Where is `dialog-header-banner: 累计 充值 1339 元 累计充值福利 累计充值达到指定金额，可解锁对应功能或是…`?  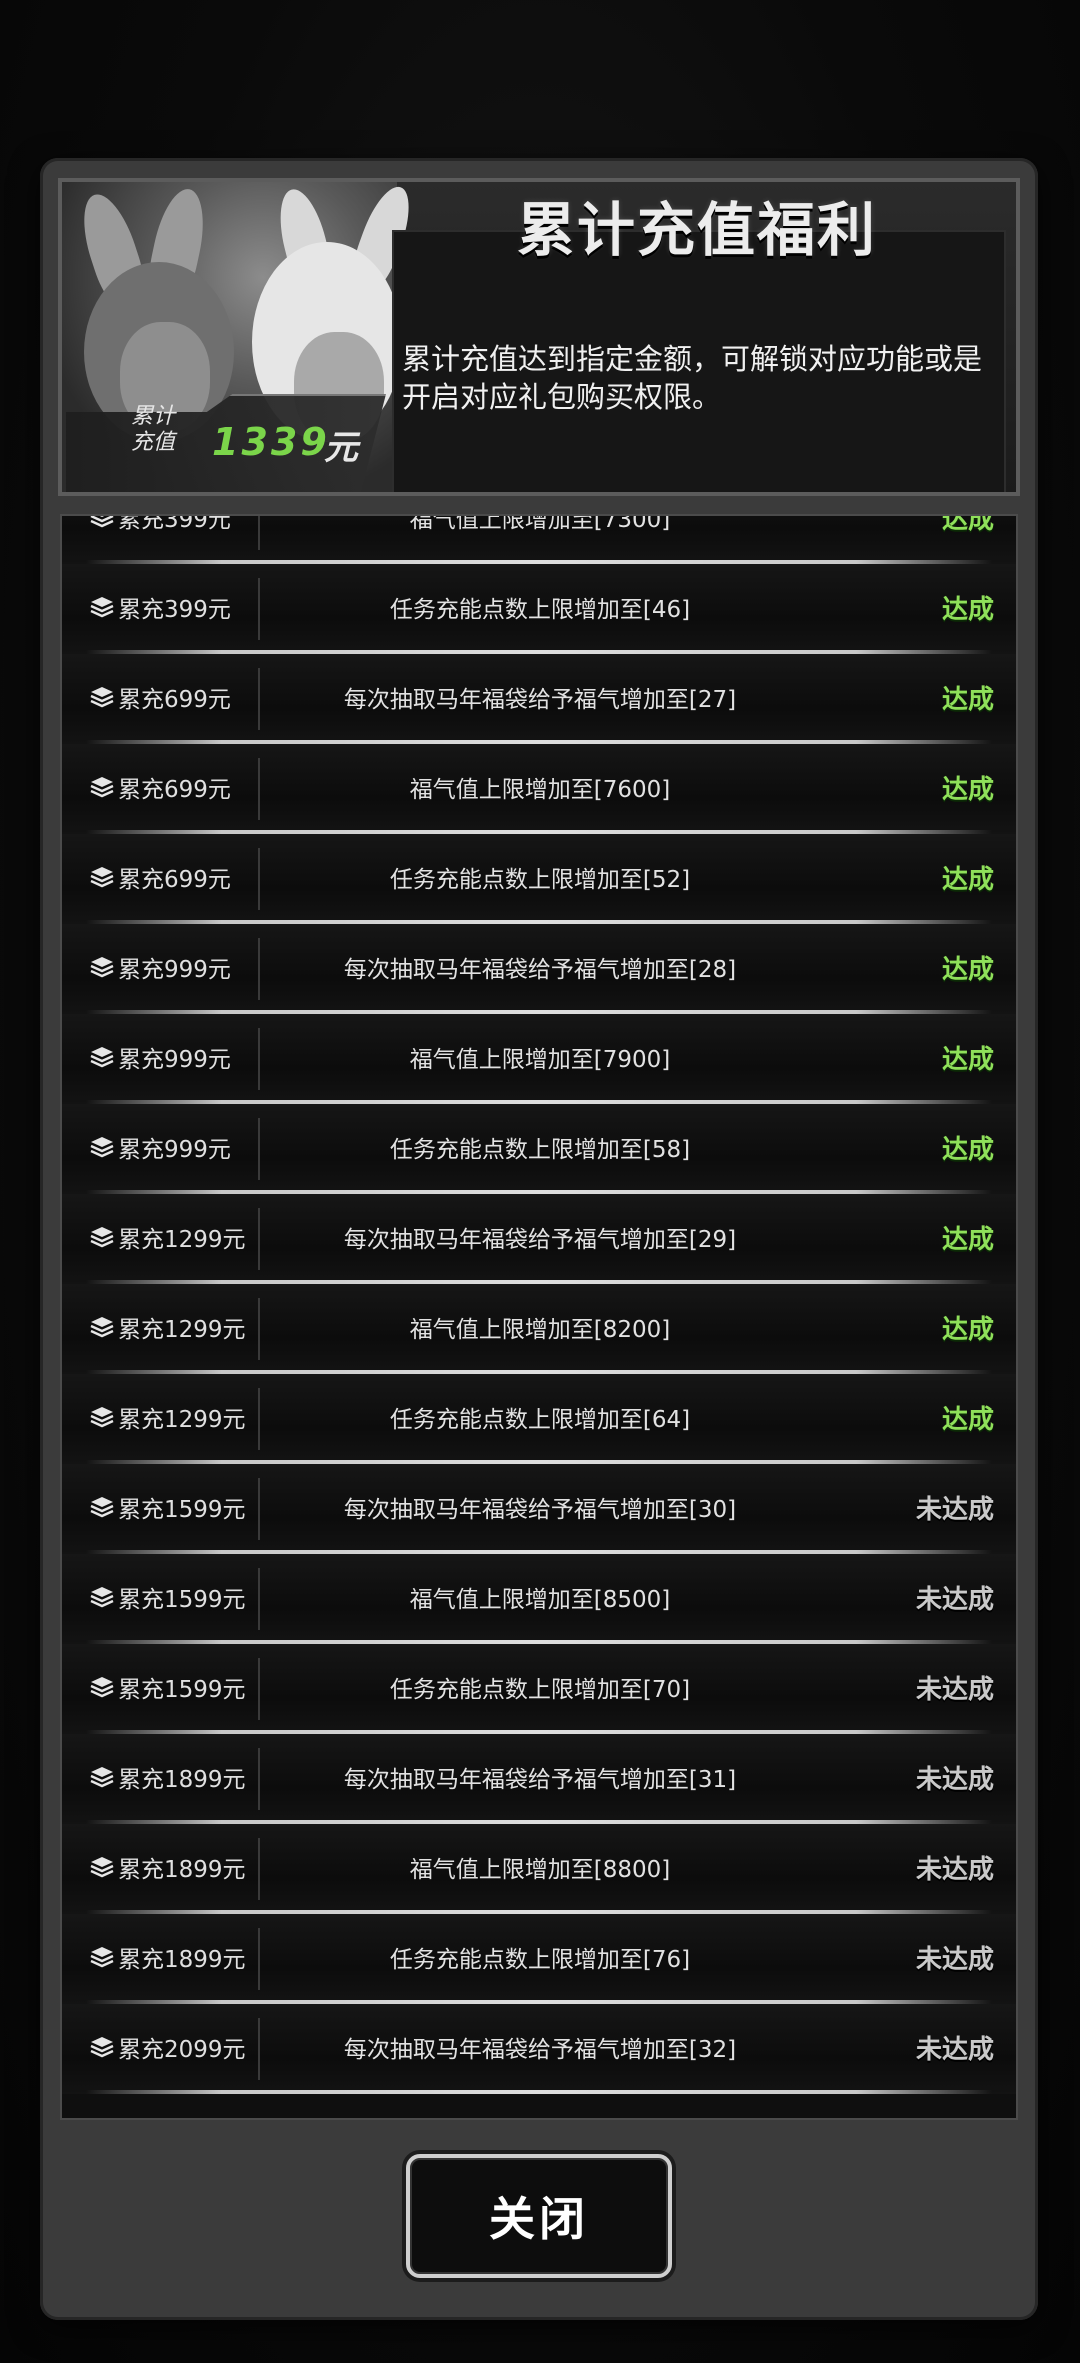 dialog-header-banner: 累计 充值 1339 元 累计充值福利 累计充值达到指定金额，可解锁对应功能或是… is located at coordinates (539, 337).